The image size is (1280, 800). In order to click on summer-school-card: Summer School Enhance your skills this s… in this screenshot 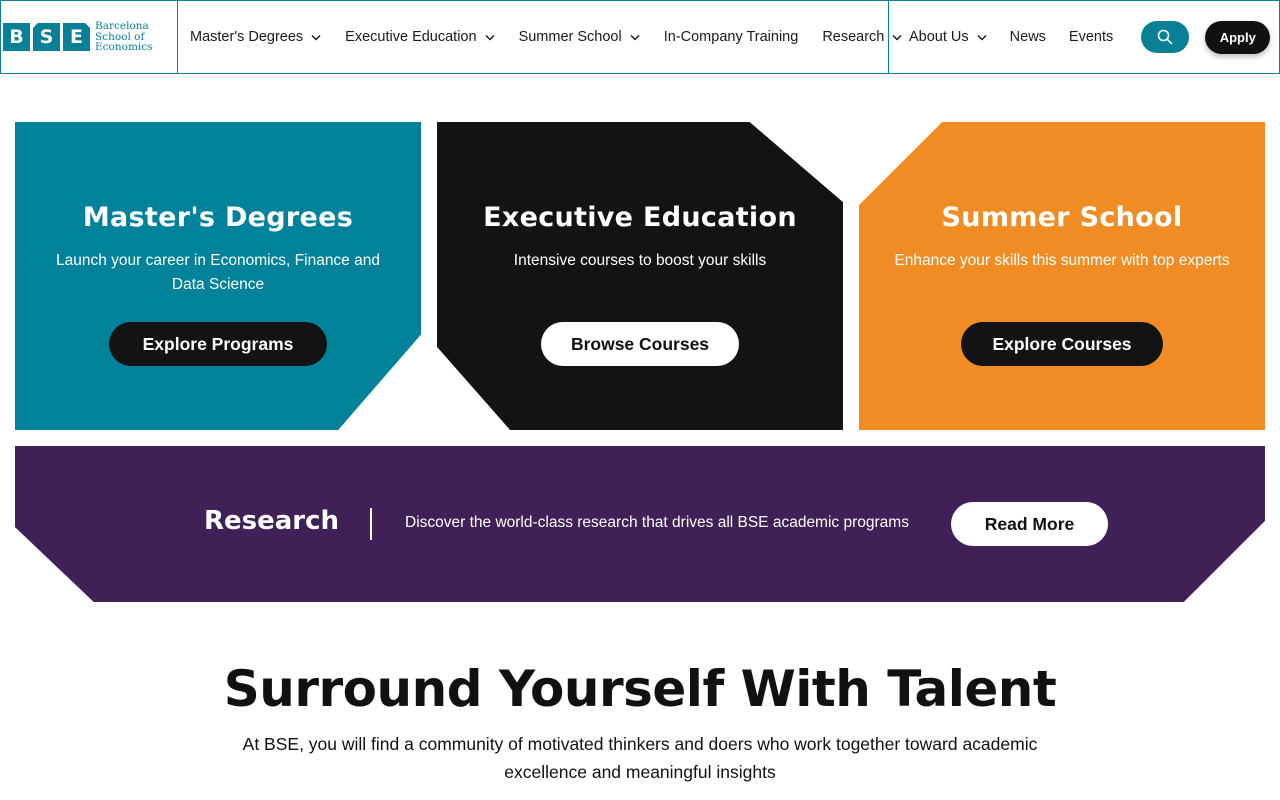, I will do `click(1062, 276)`.